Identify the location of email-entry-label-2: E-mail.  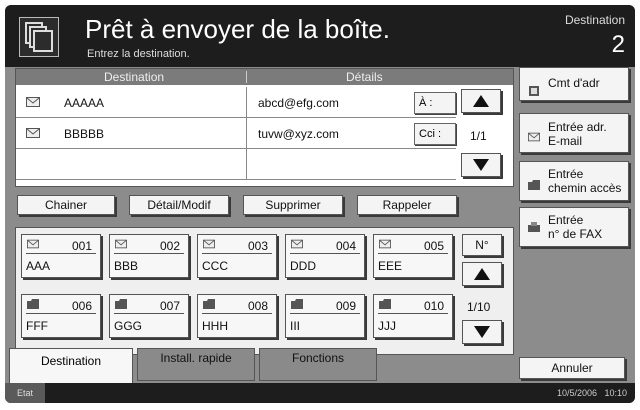
(565, 141).